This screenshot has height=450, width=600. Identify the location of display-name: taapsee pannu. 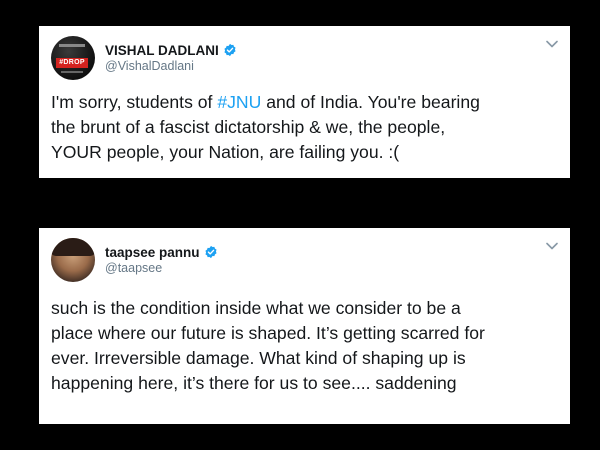
(152, 252).